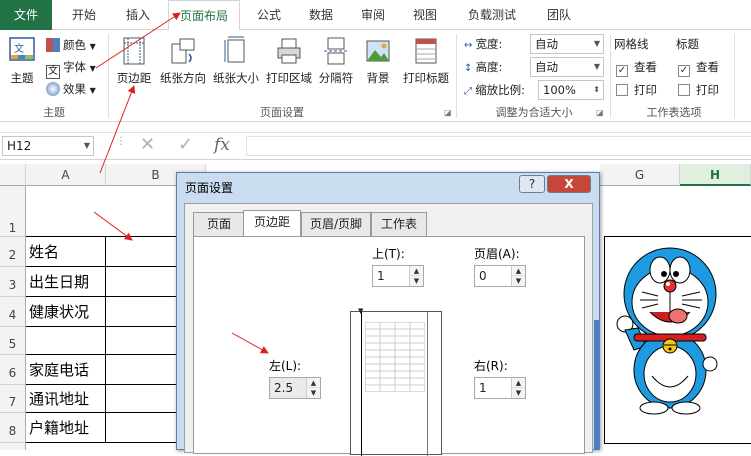 The height and width of the screenshot is (456, 751). What do you see at coordinates (204, 15) in the screenshot?
I see `tab-page-layout: 页面布局` at bounding box center [204, 15].